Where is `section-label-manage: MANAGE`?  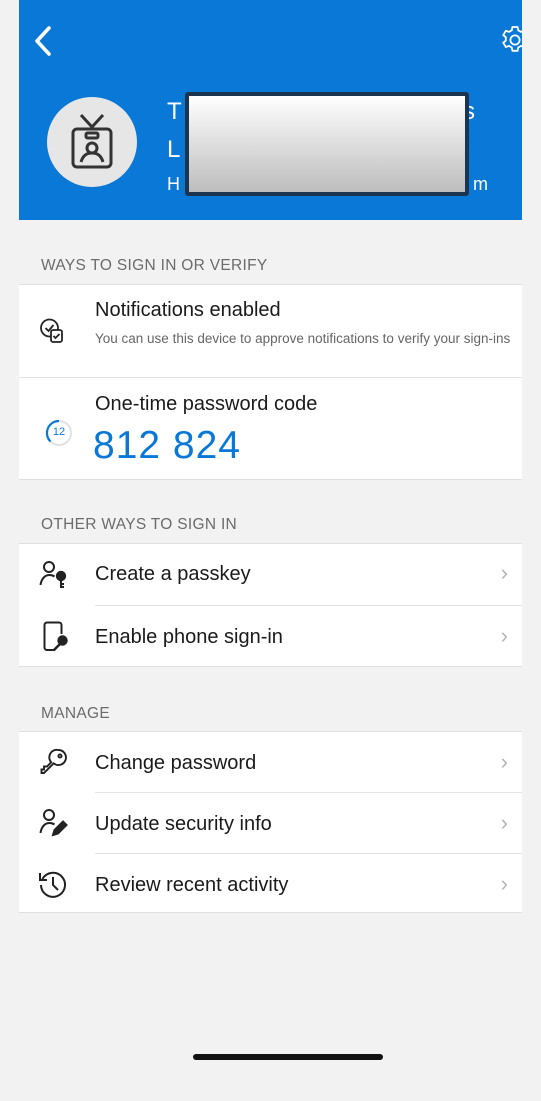 section-label-manage: MANAGE is located at coordinates (75, 713).